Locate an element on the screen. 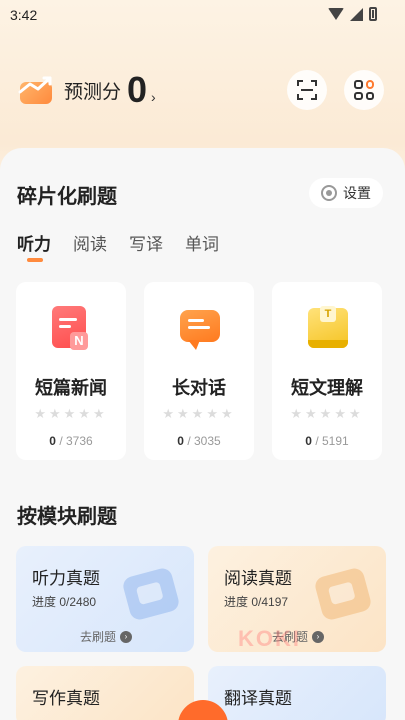 The height and width of the screenshot is (720, 405). score-label: 预测分 is located at coordinates (93, 92).